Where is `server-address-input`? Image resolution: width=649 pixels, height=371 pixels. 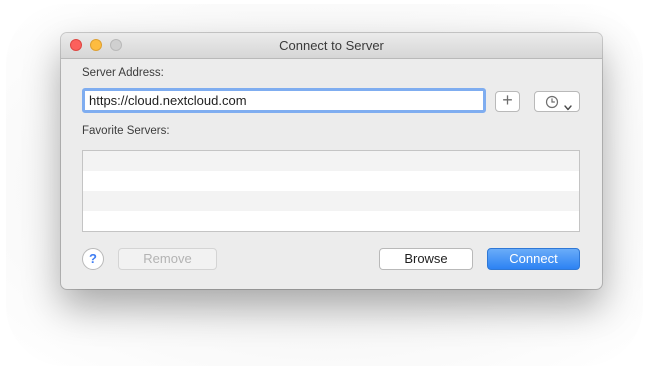
server-address-input is located at coordinates (284, 100).